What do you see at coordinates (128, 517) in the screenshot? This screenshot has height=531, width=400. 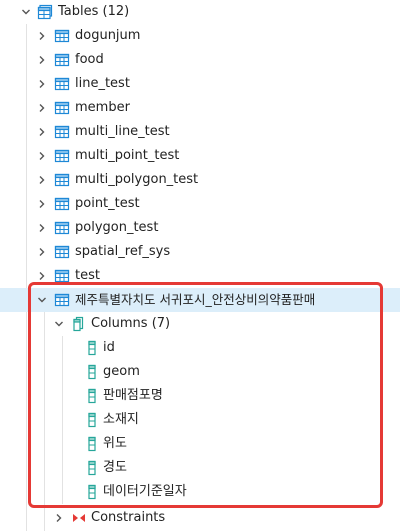 I see `tree-node-label: Constraints` at bounding box center [128, 517].